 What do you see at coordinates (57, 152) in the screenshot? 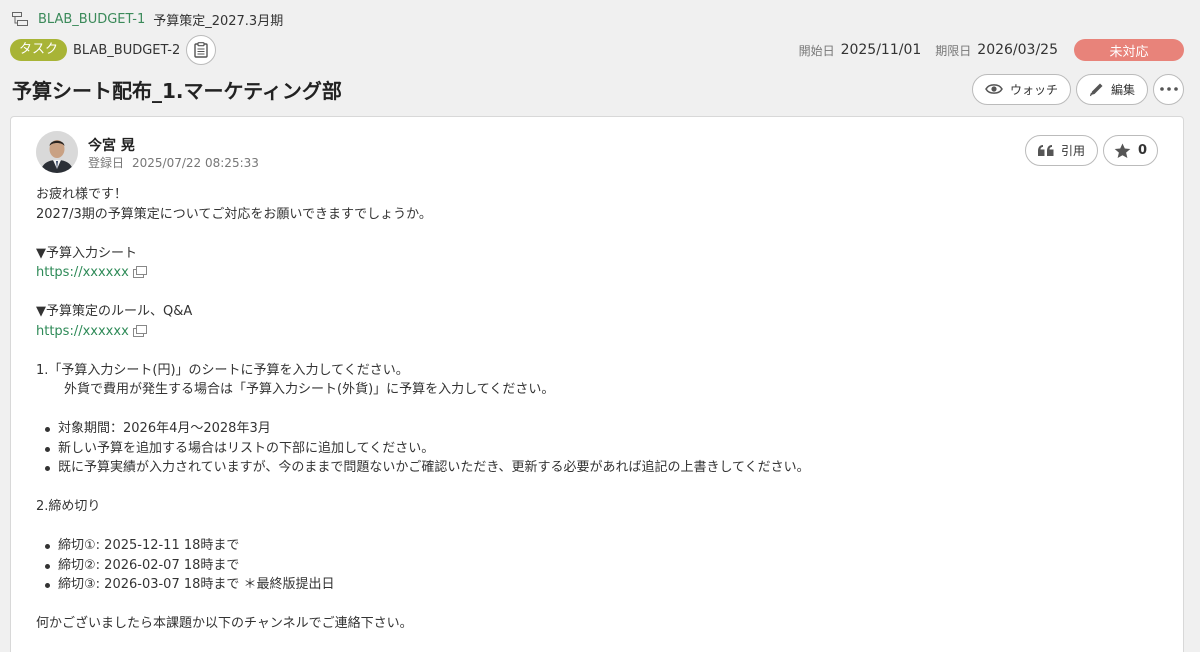
I see `avatar` at bounding box center [57, 152].